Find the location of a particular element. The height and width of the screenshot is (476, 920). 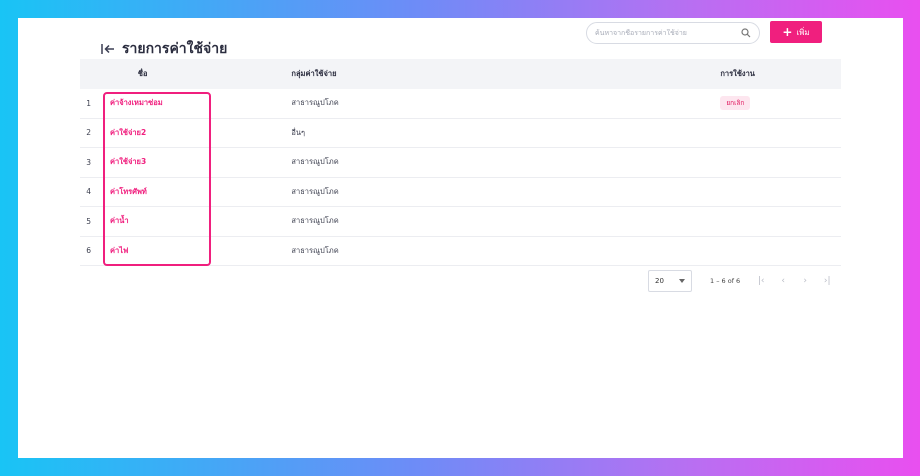

table-header: ชื่อ กลุ่มค่าใช้จ่าย การใช้งาน is located at coordinates (460, 74).